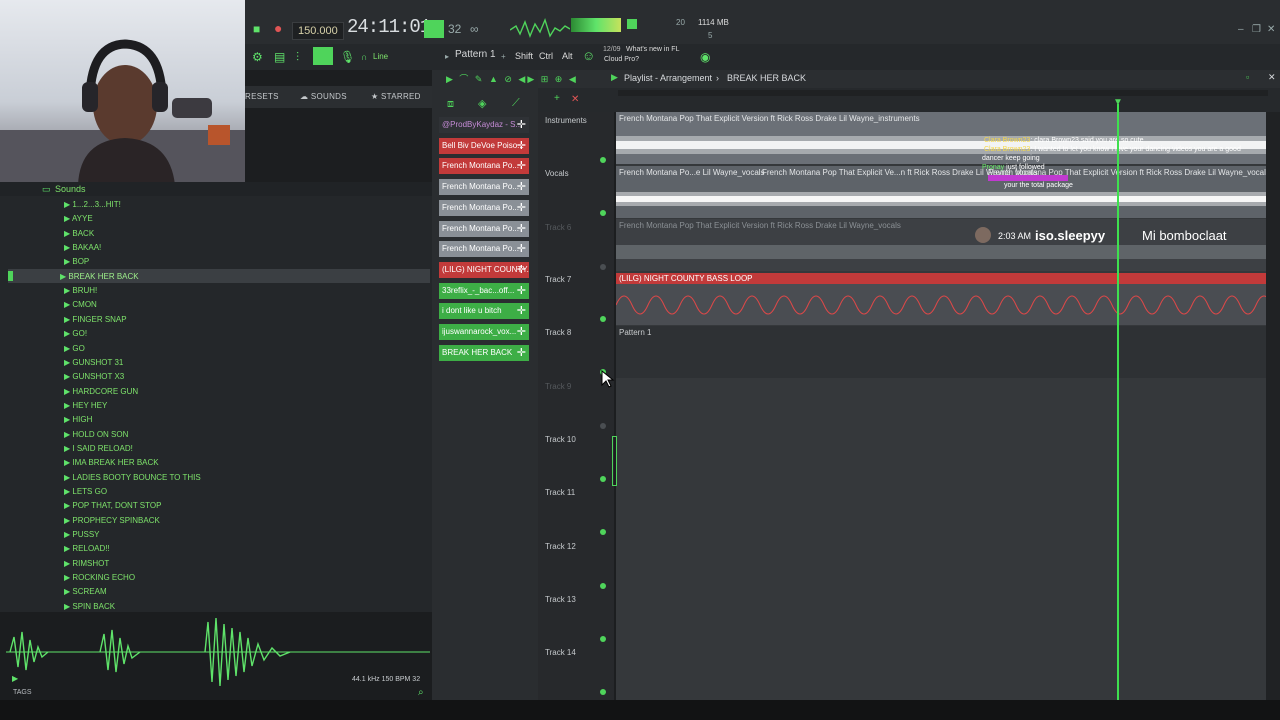 This screenshot has width=1280, height=720. I want to click on restore-icon: ❐, so click(1256, 29).